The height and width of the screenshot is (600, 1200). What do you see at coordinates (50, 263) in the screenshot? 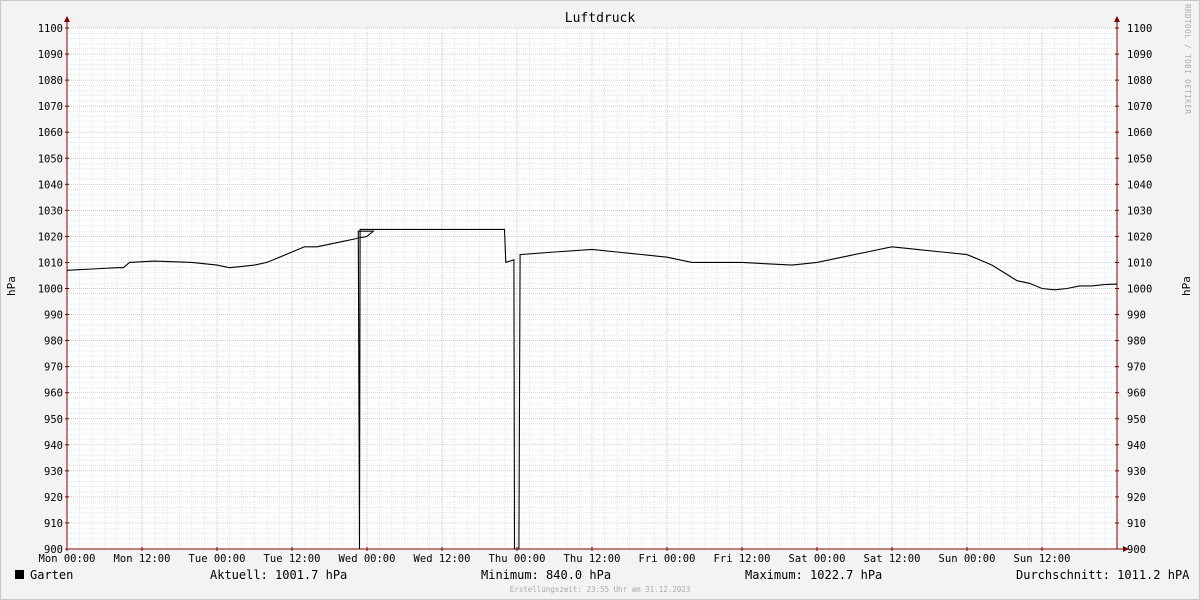
I see `y-tick-label-left: 1010` at bounding box center [50, 263].